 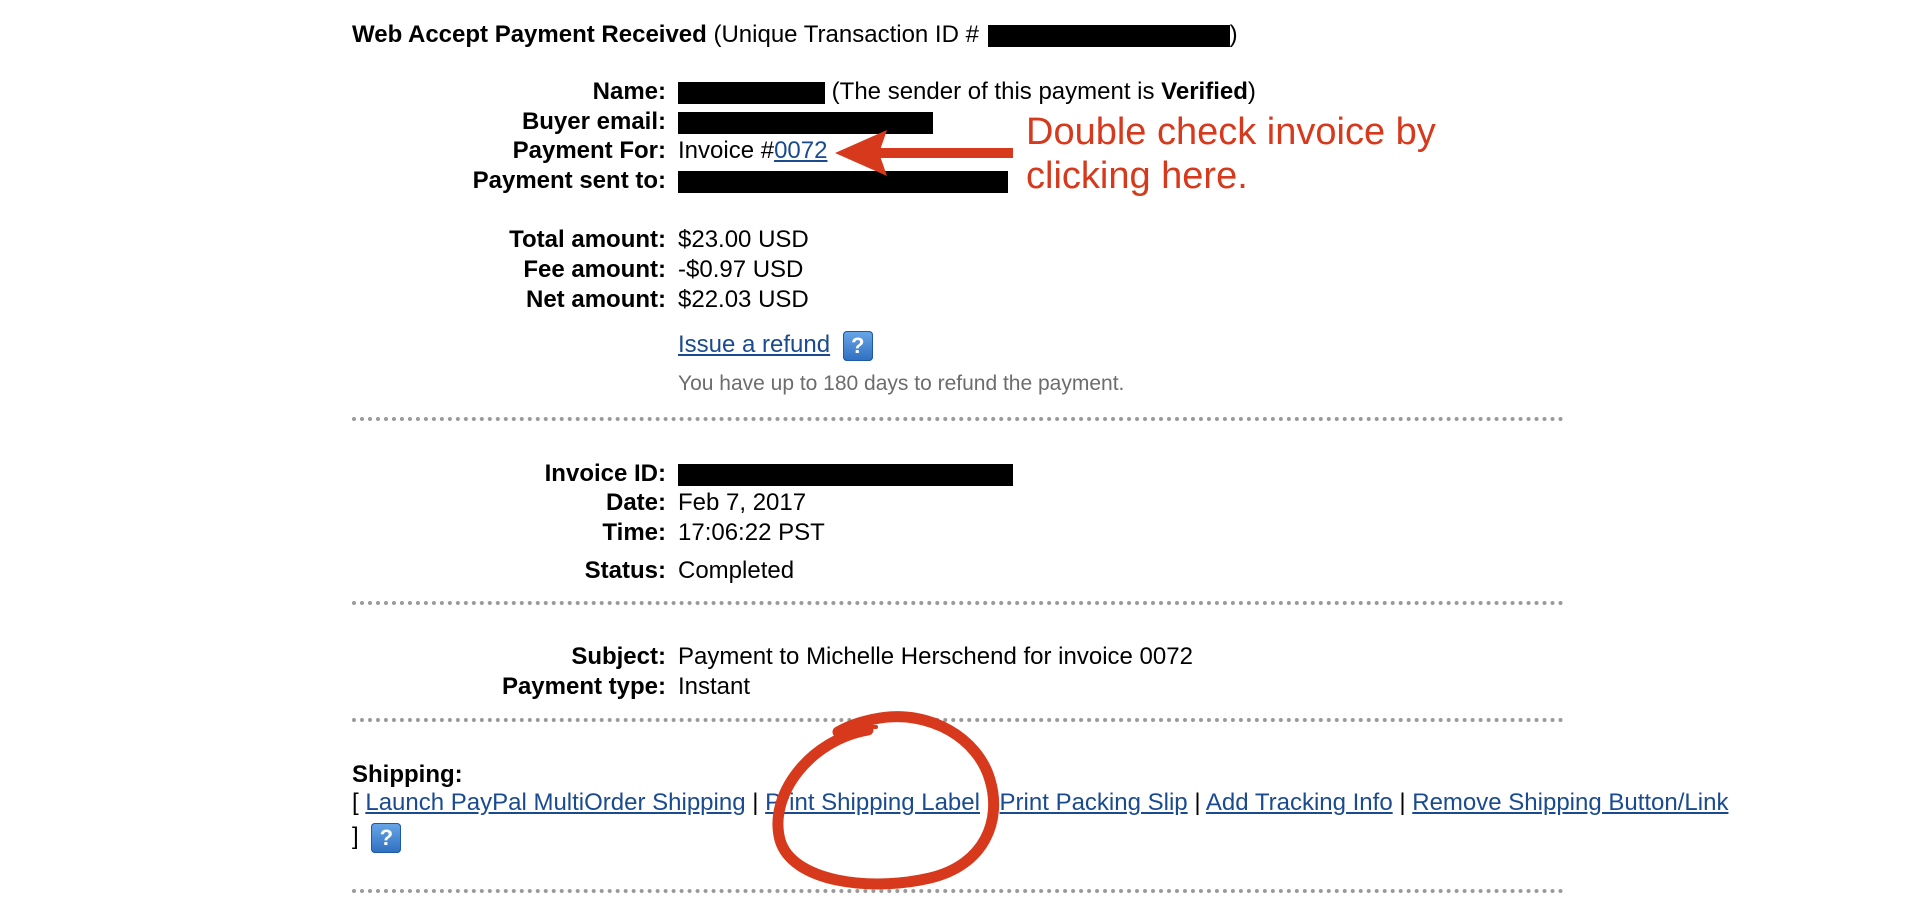 What do you see at coordinates (629, 91) in the screenshot?
I see `name-label: Name:` at bounding box center [629, 91].